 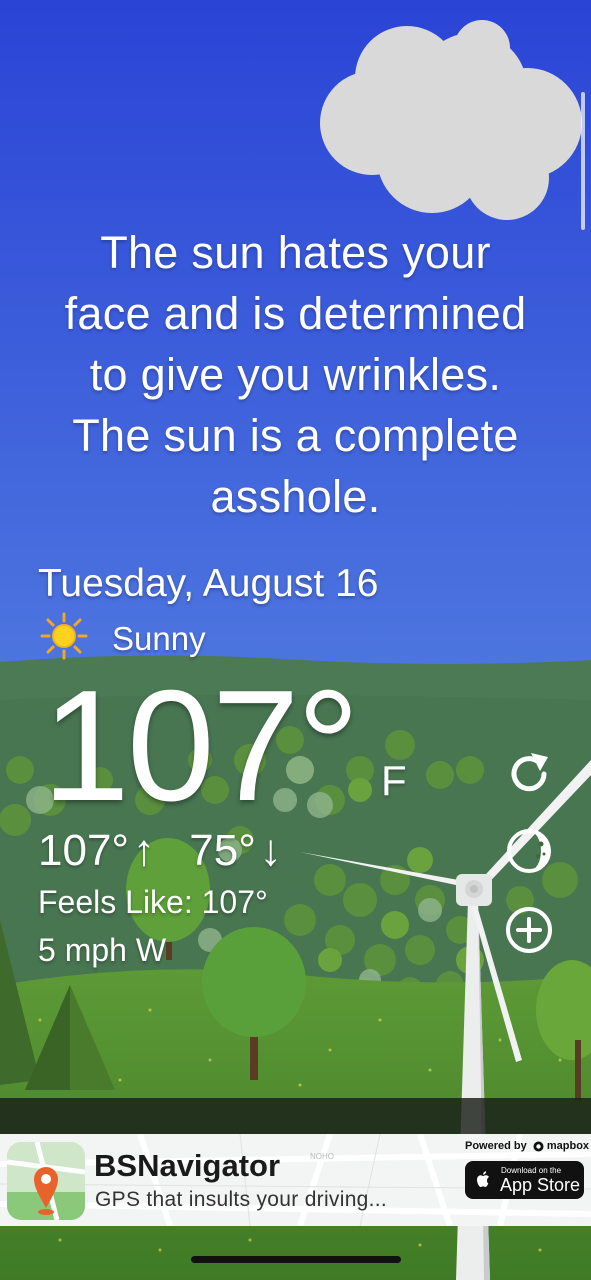 I want to click on add-circle-icon, so click(x=529, y=930).